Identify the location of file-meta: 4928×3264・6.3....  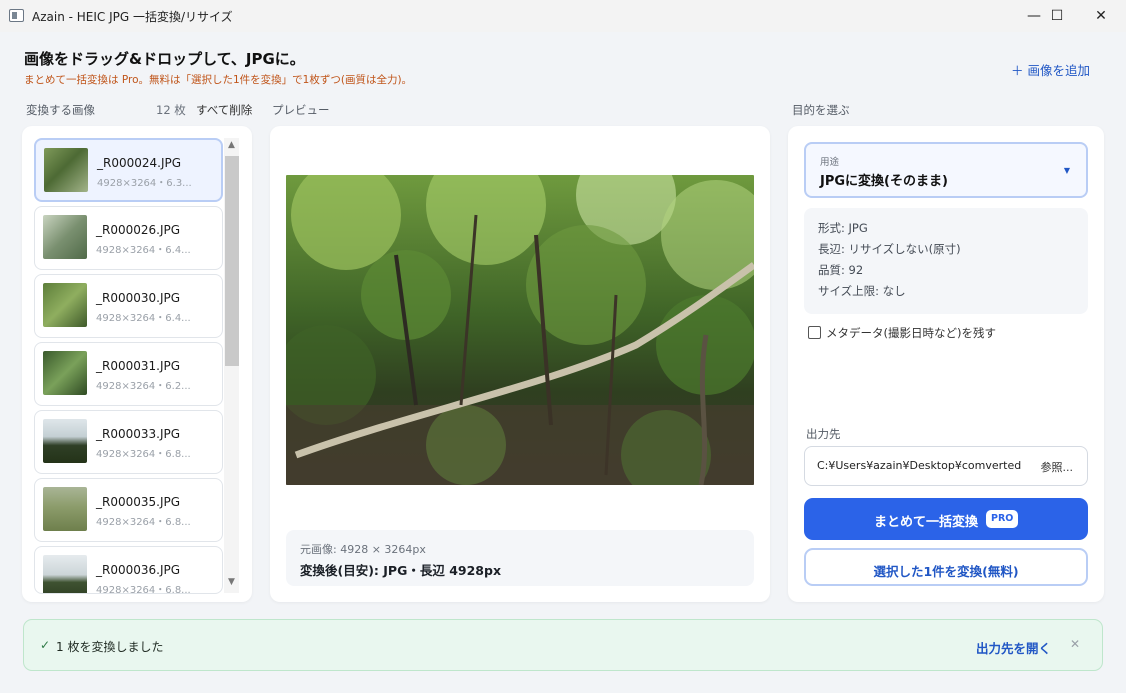
(144, 183).